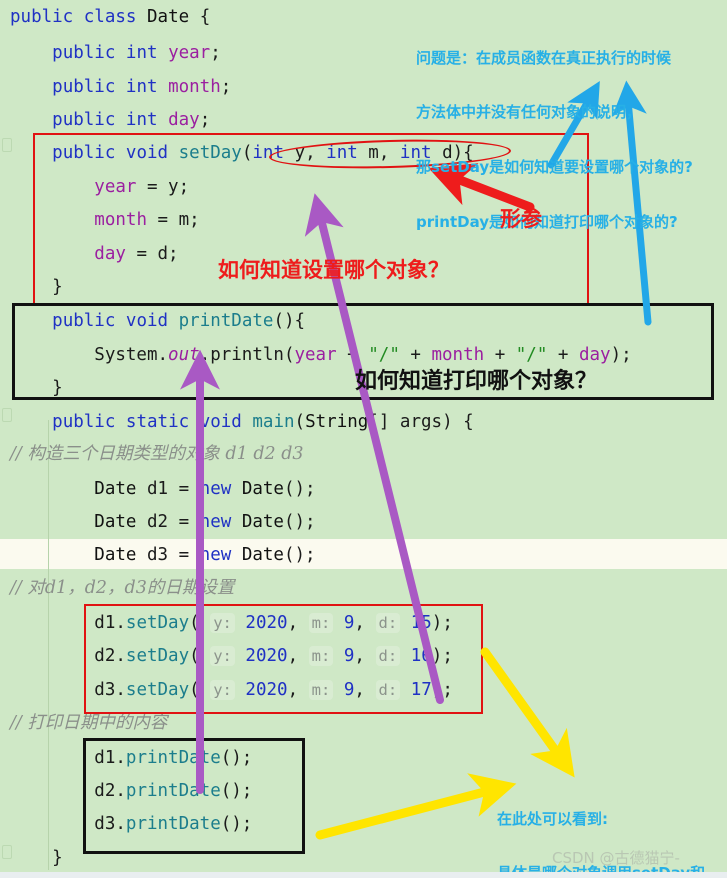 This screenshot has width=727, height=878. What do you see at coordinates (368, 623) in the screenshot?
I see `code-line: d1.setDay( y: 2020, m: 9, d: 15);` at bounding box center [368, 623].